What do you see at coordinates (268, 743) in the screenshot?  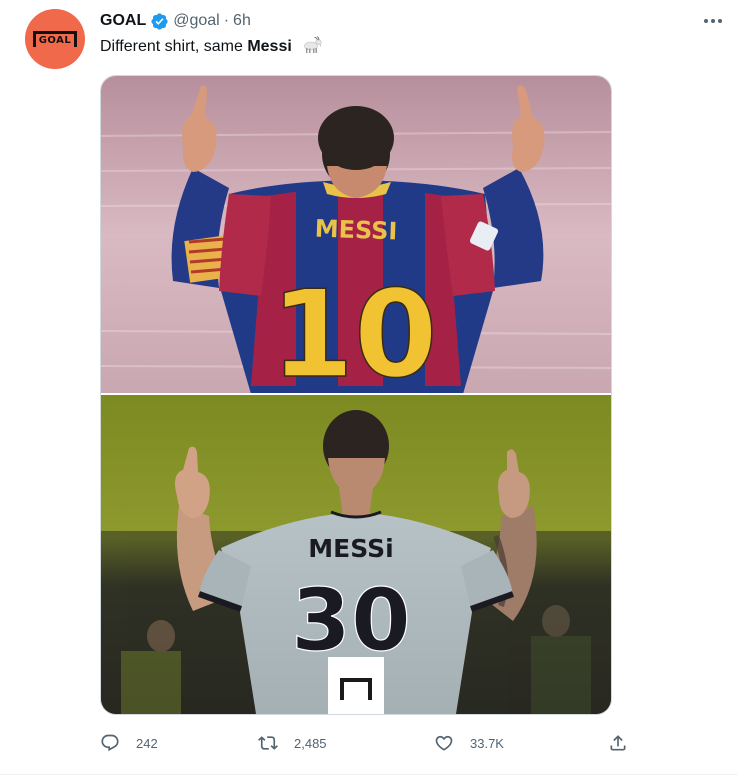 I see `retweet-icon` at bounding box center [268, 743].